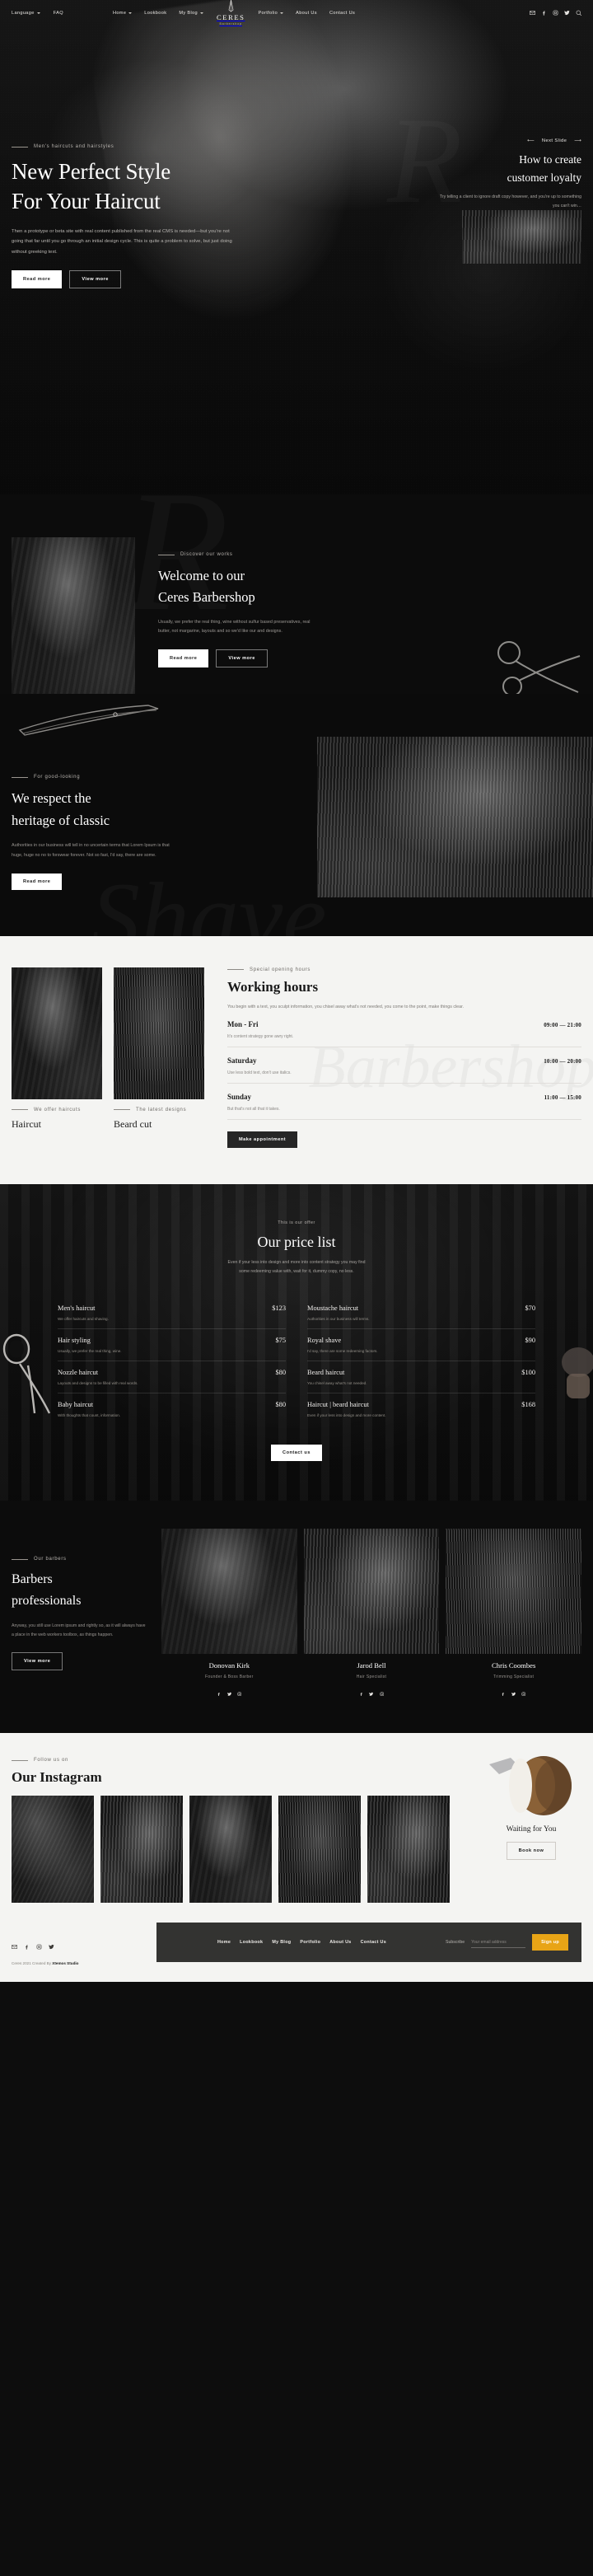  Describe the element at coordinates (50, 1559) in the screenshot. I see `barbers-eyebrow-label: Our barbers` at that location.